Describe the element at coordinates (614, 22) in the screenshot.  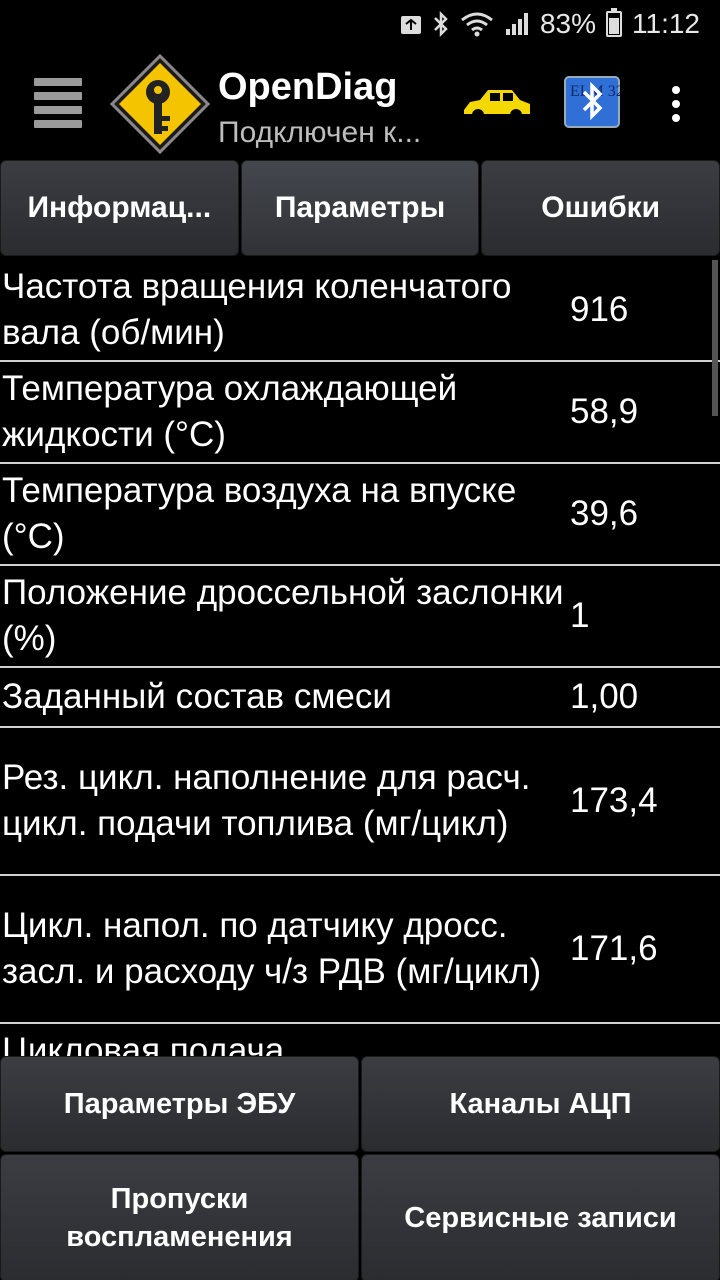
I see `battery-icon` at that location.